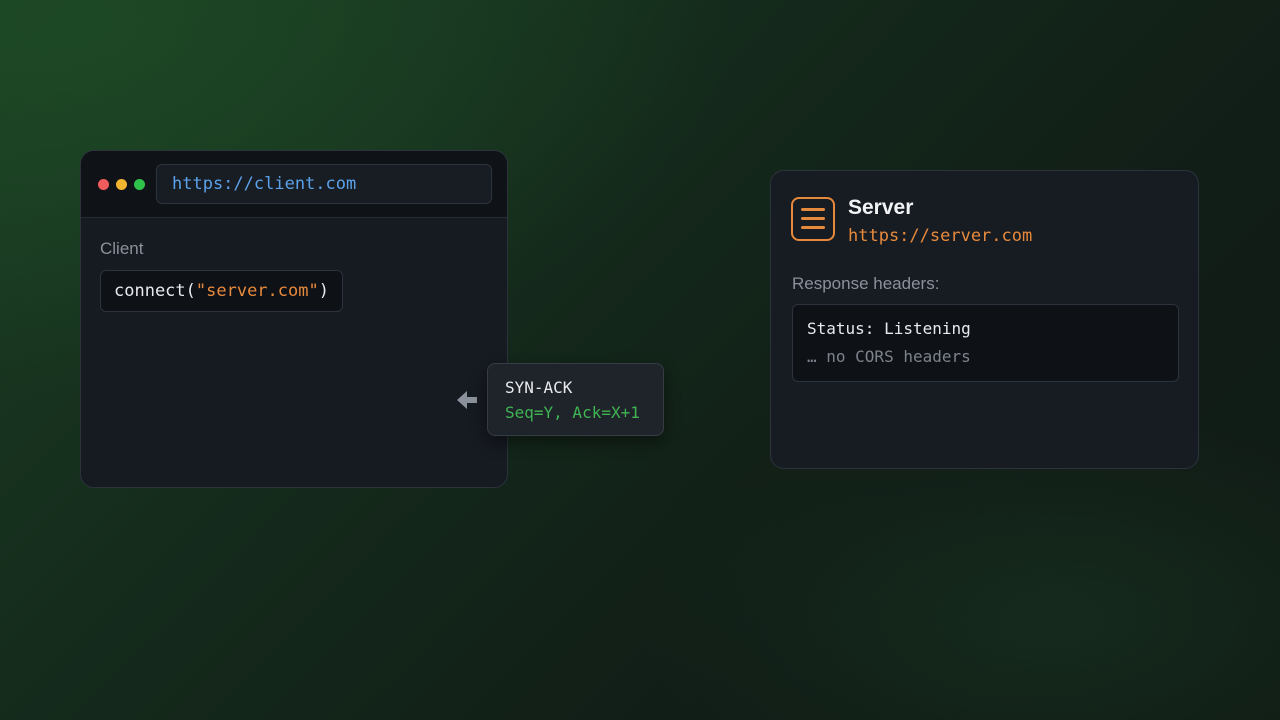 The height and width of the screenshot is (720, 1280). Describe the element at coordinates (985, 343) in the screenshot. I see `response-headers-box: Status: Listening … no CORS headers` at that location.